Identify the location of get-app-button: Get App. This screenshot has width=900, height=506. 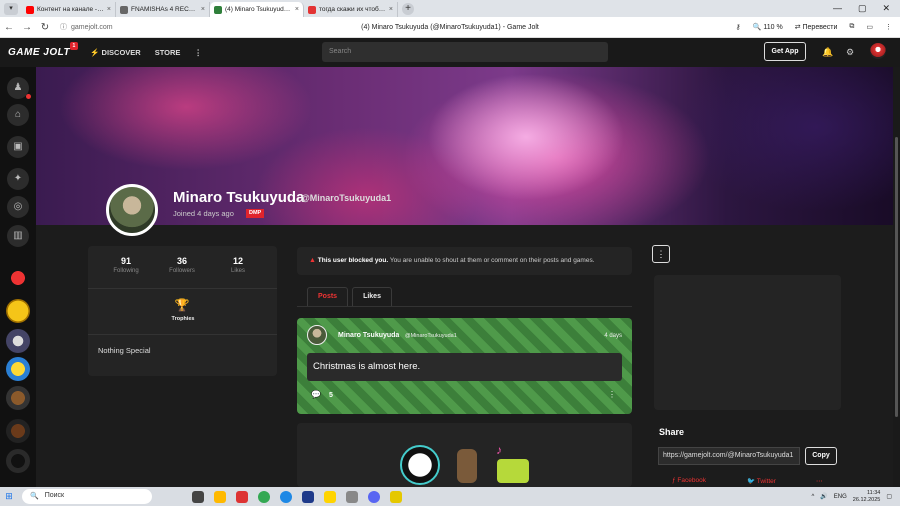
(785, 51).